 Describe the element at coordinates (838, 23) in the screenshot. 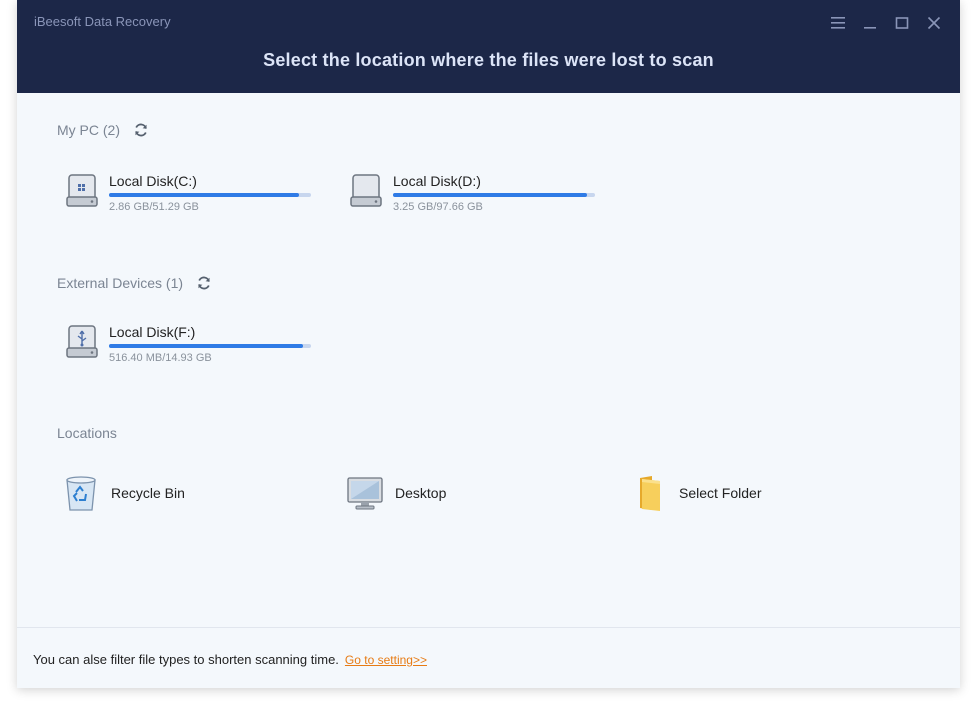

I see `menu-icon` at that location.